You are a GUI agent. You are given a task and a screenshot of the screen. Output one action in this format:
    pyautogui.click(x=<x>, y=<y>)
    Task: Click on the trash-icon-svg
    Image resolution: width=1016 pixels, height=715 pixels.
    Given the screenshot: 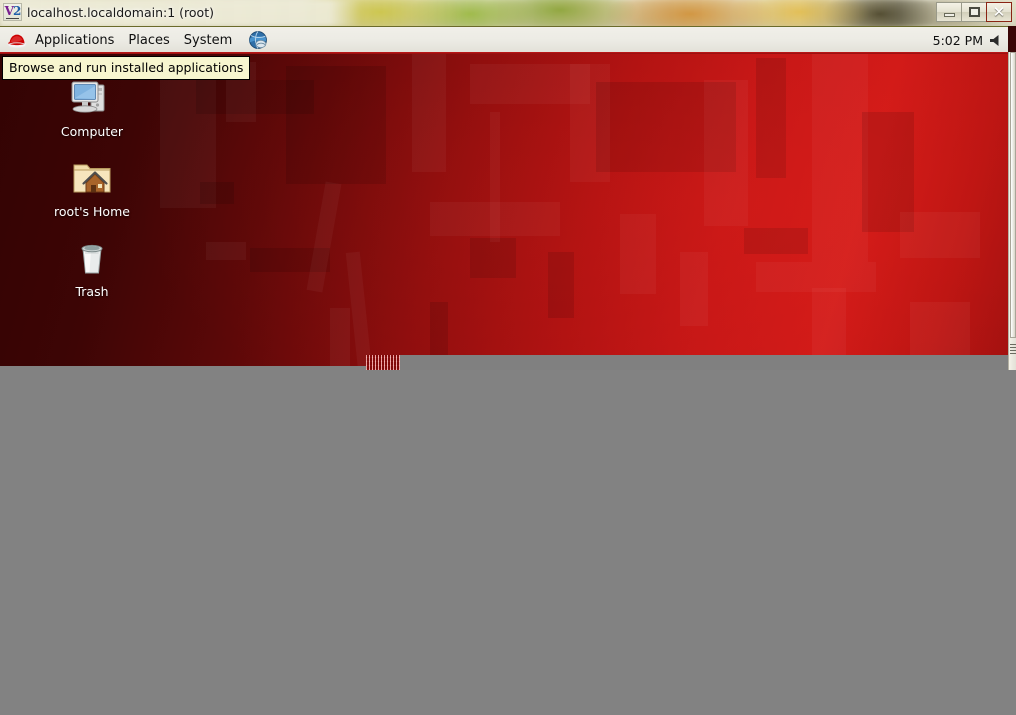 What is the action you would take?
    pyautogui.click(x=92, y=259)
    